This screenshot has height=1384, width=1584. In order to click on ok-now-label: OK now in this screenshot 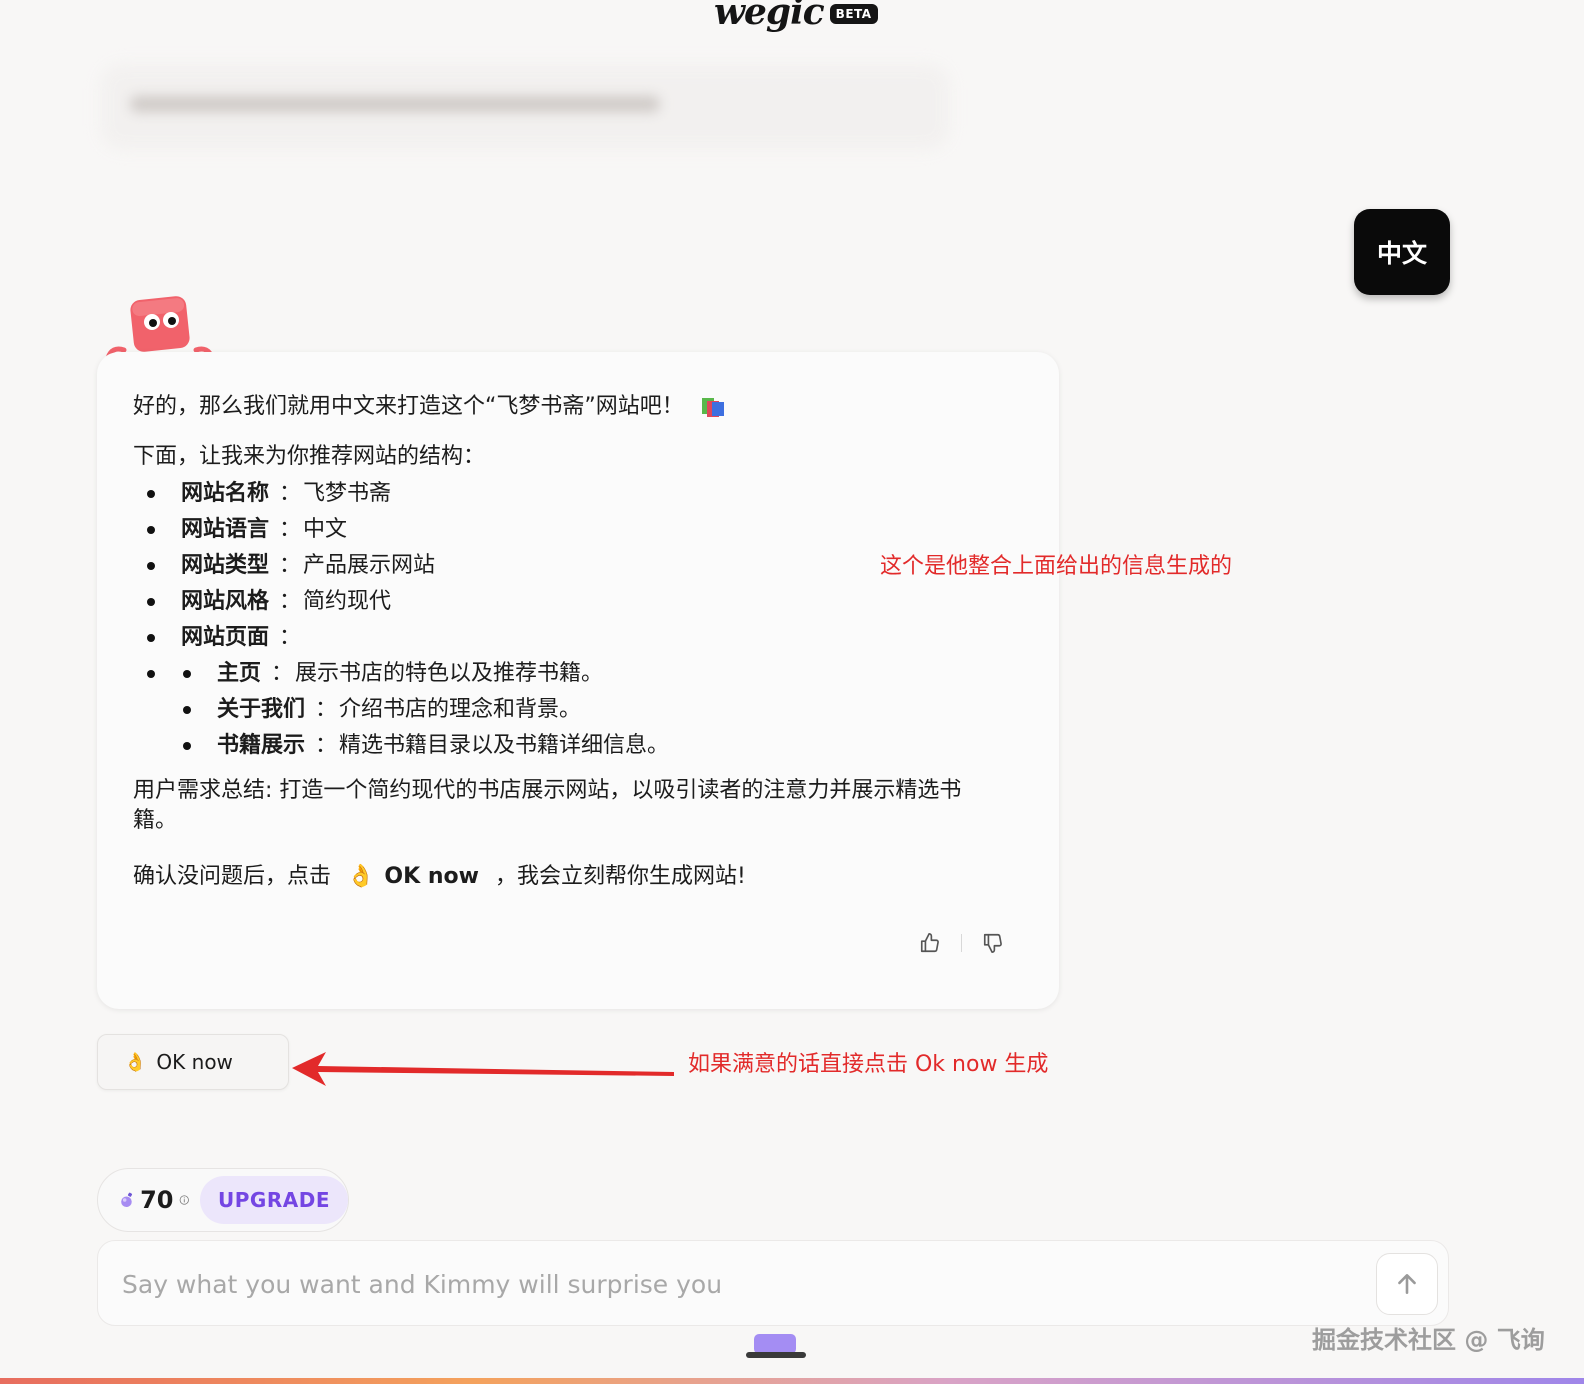, I will do `click(194, 1062)`.